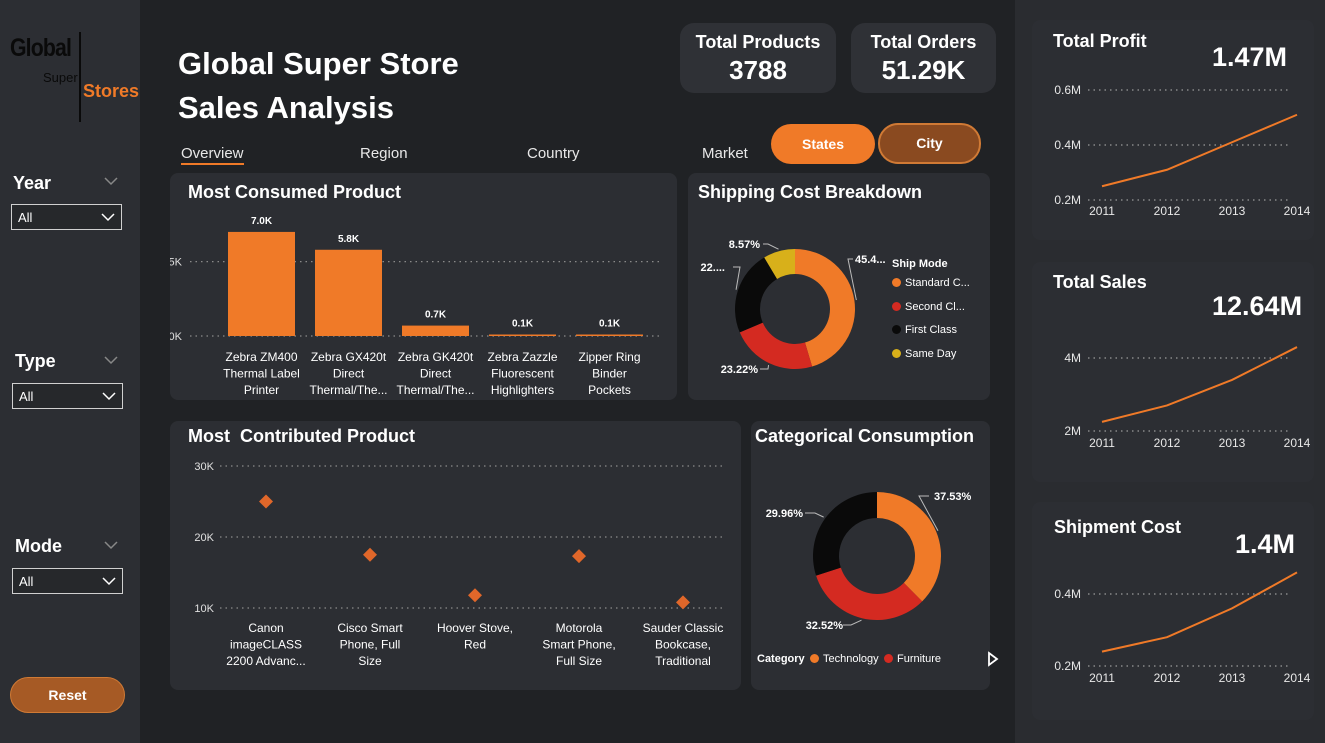 The image size is (1325, 743). Describe the element at coordinates (261, 357) in the screenshot. I see `x-category-label: Zebra ZM400` at that location.